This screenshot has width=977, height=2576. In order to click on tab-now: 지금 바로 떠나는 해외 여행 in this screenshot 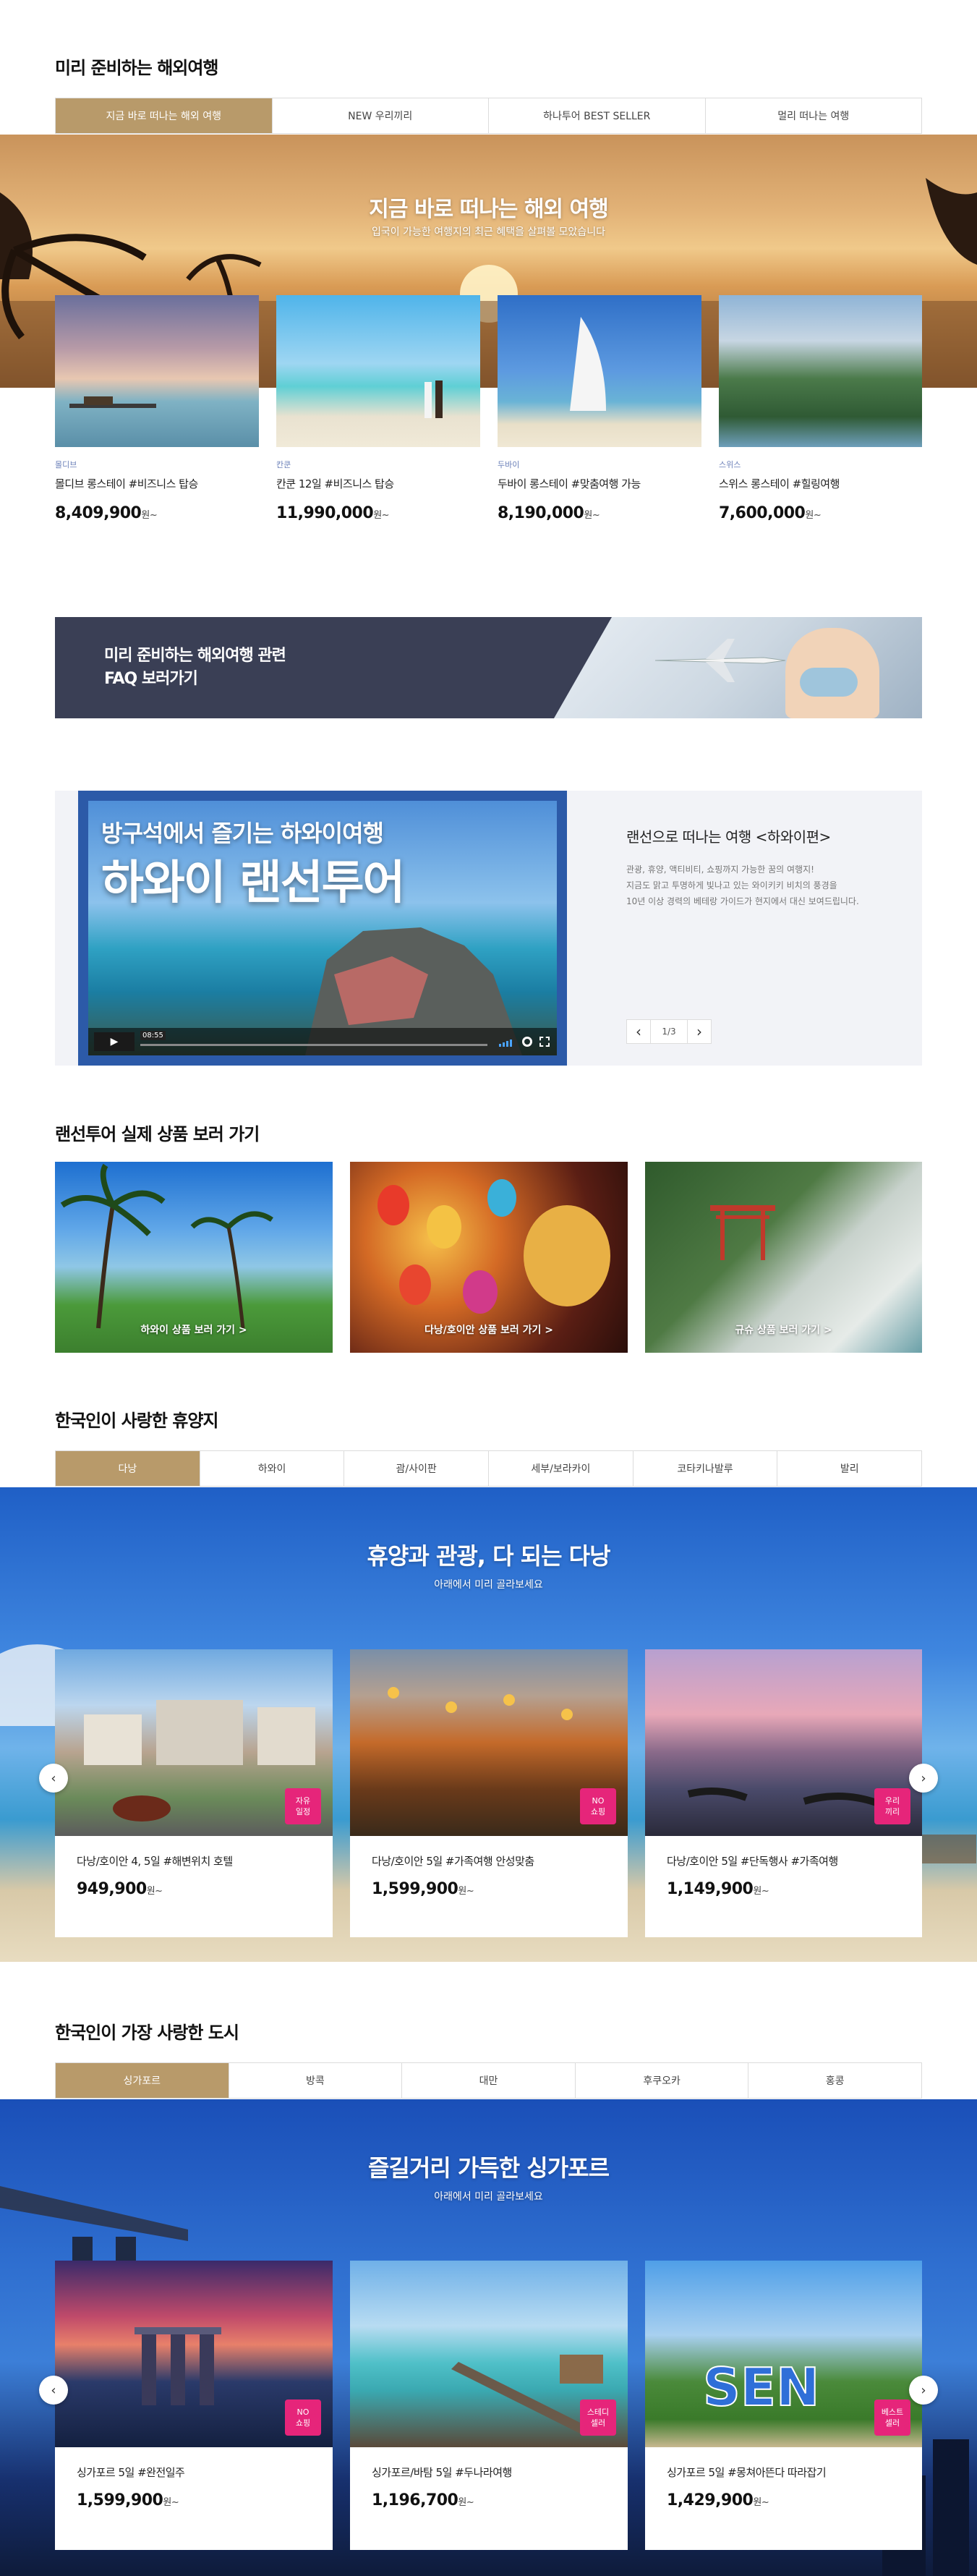, I will do `click(164, 115)`.